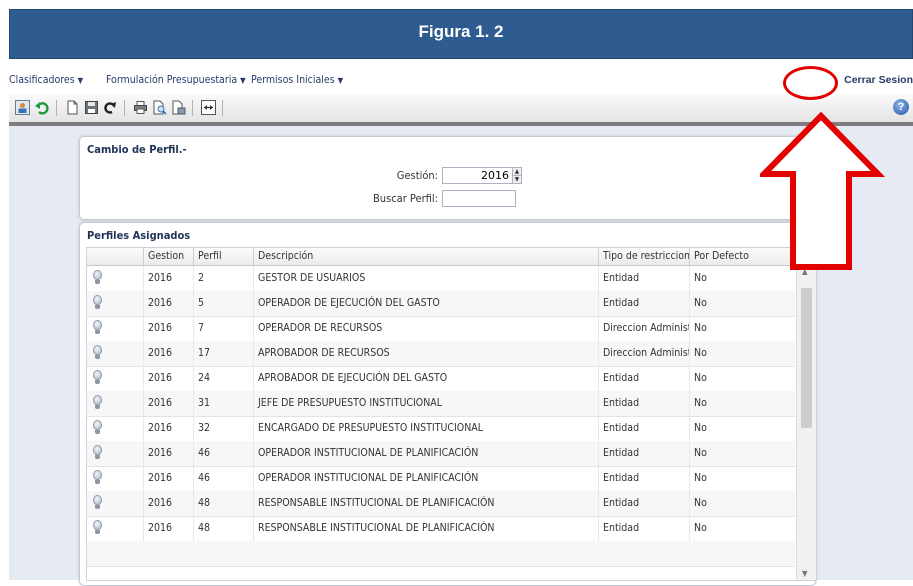  What do you see at coordinates (425, 378) in the screenshot?
I see `cell-descripcion: APROBADOR DE EJECUCIÓN DEL GASTO` at bounding box center [425, 378].